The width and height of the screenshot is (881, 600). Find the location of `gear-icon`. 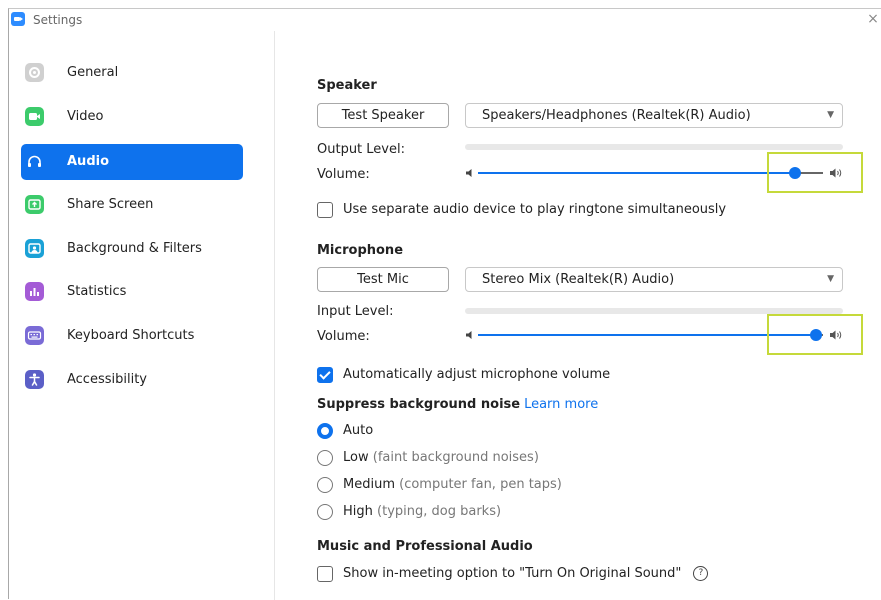

gear-icon is located at coordinates (34, 72).